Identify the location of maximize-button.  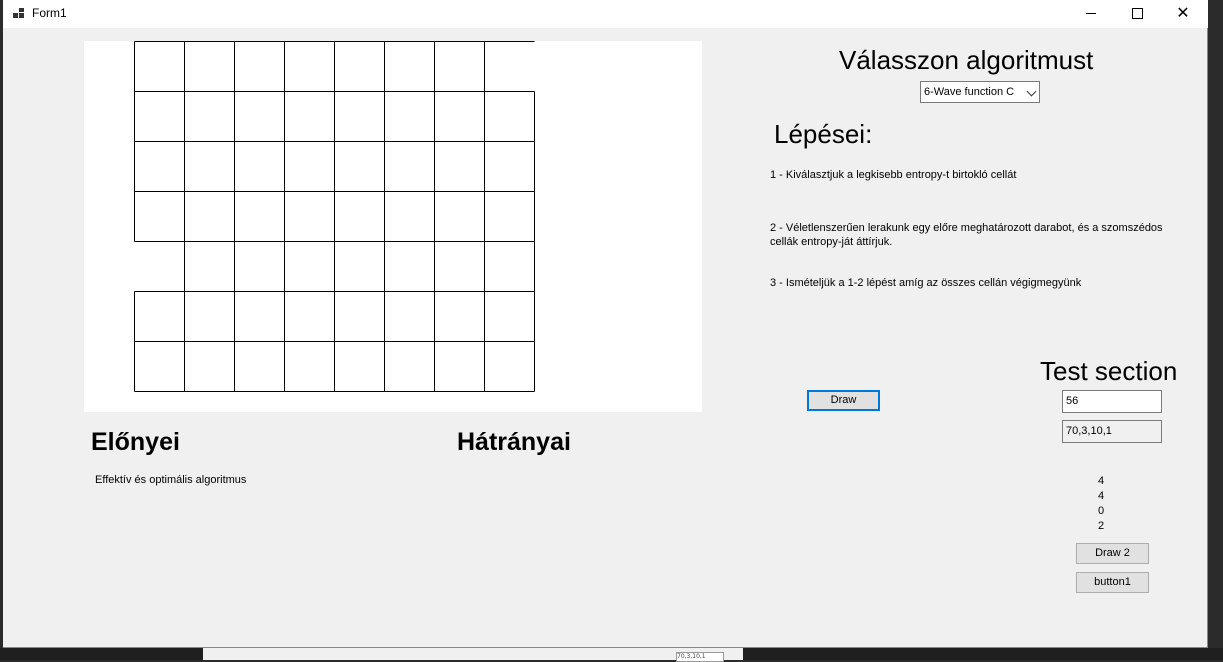
(1137, 14).